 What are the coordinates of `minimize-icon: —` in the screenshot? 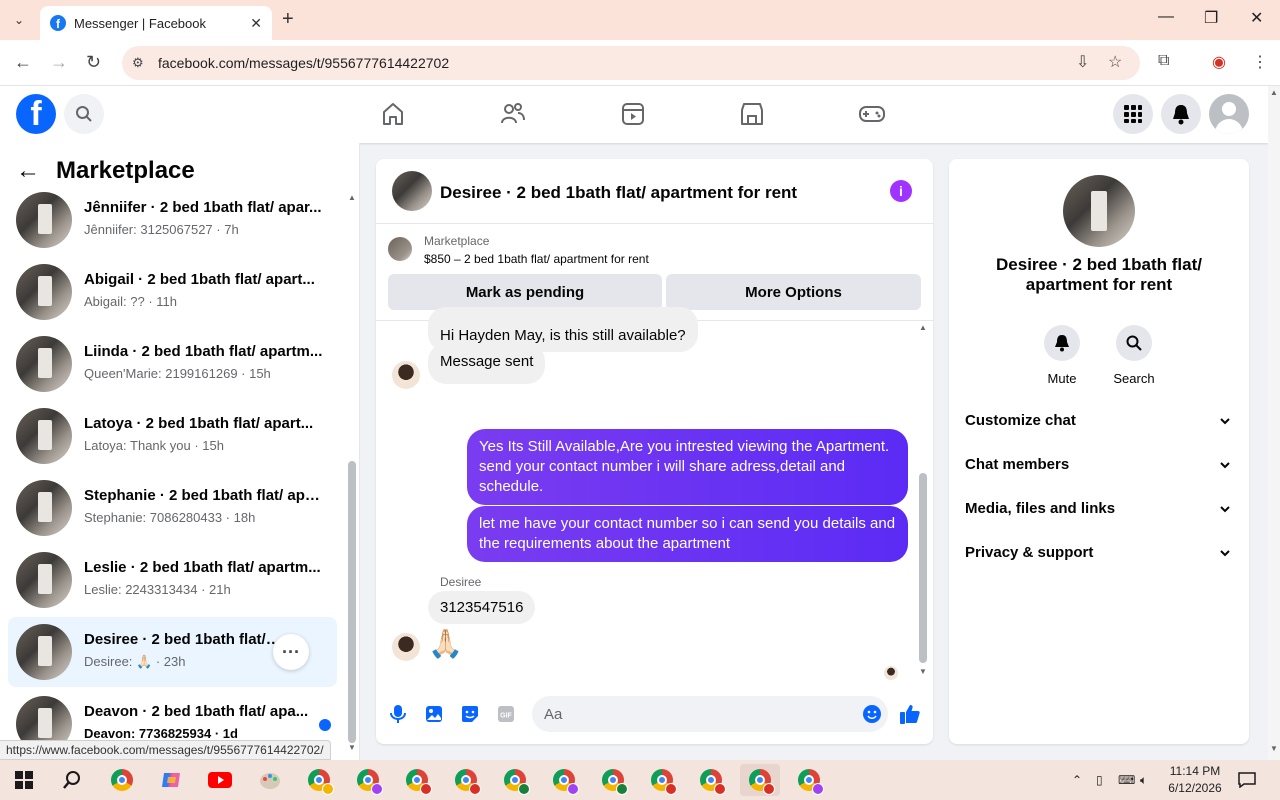 It's located at (1166, 17).